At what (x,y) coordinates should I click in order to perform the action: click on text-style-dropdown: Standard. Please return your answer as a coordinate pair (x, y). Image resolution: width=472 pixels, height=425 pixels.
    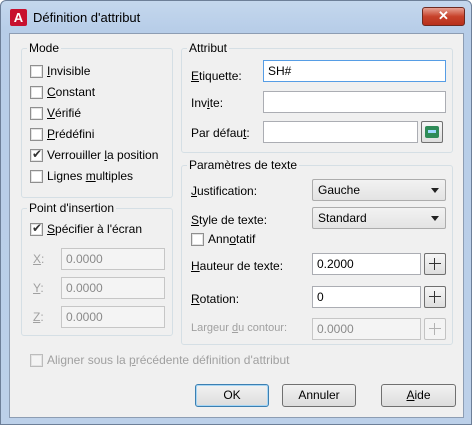
    Looking at the image, I should click on (379, 218).